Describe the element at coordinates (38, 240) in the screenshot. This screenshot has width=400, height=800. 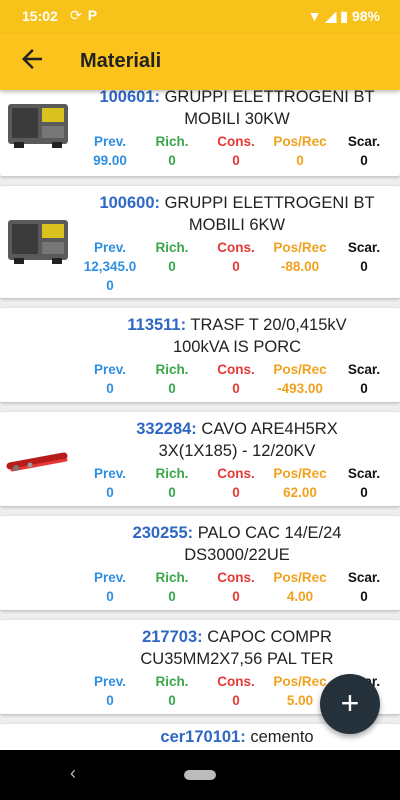
I see `generator-icon` at that location.